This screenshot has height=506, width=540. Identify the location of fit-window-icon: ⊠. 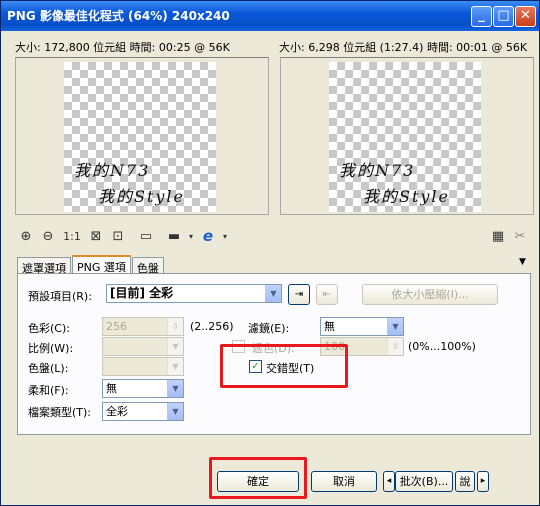
(96, 236).